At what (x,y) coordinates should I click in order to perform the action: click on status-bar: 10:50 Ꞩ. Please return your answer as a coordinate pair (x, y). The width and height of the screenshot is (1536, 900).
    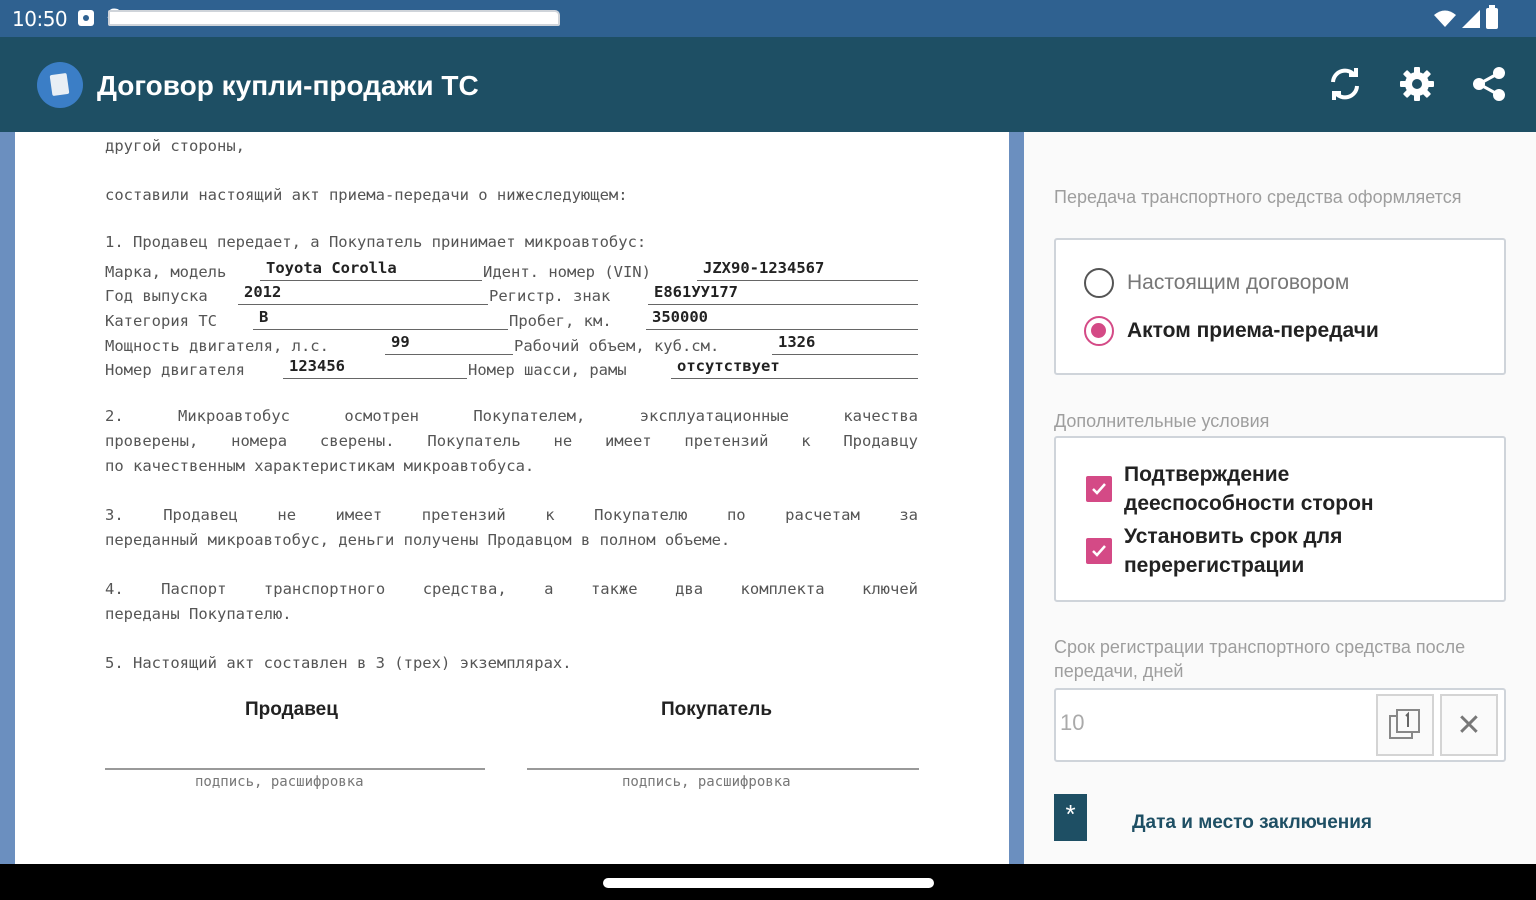
    Looking at the image, I should click on (768, 18).